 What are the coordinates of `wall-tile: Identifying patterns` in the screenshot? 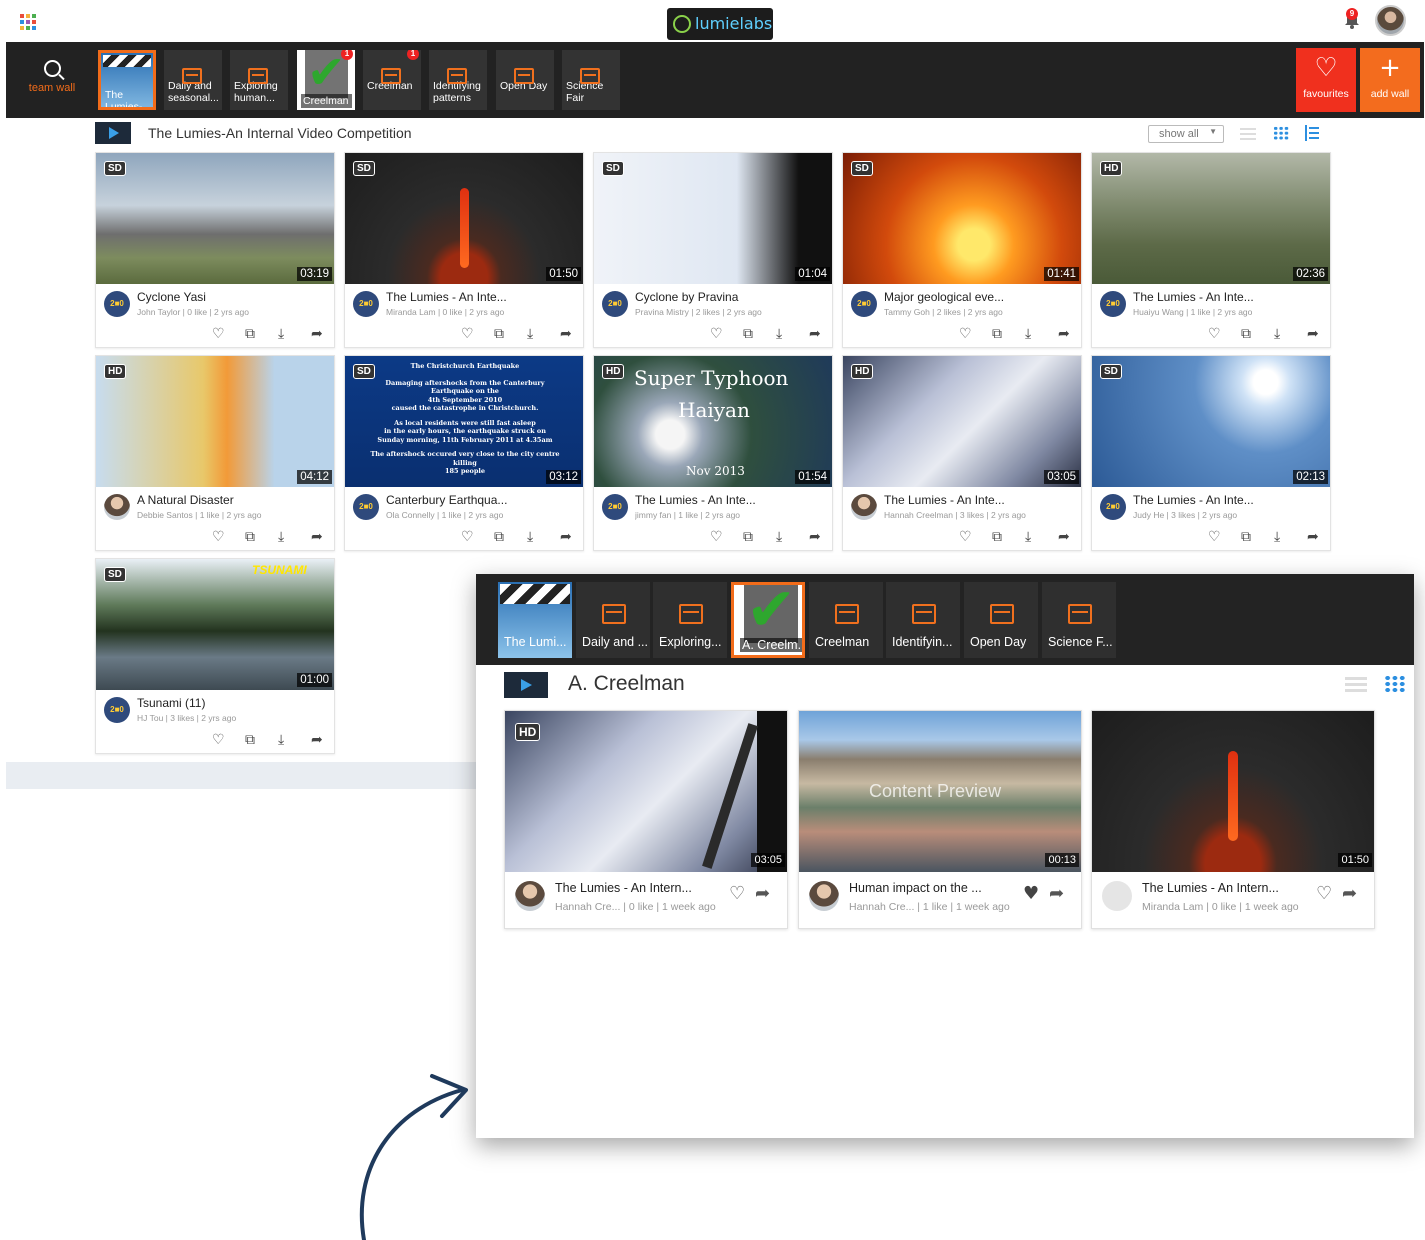 It's located at (458, 80).